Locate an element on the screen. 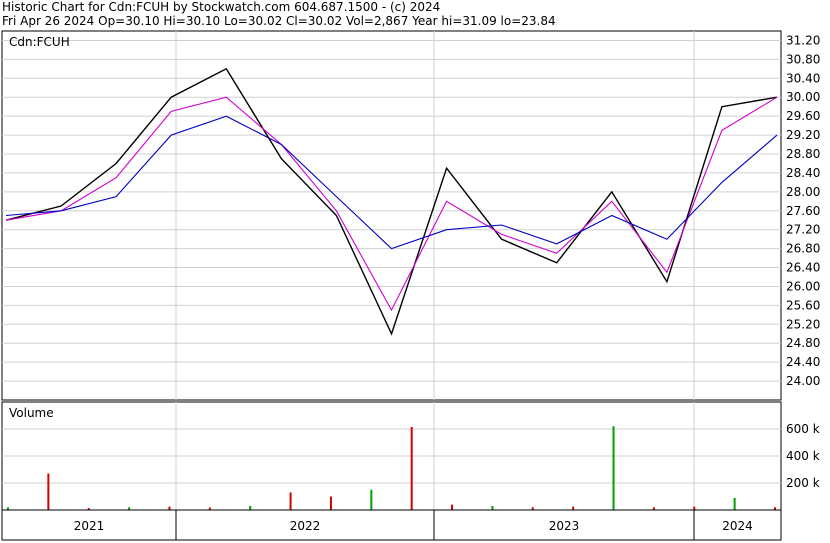 The width and height of the screenshot is (830, 543). price-panel-label: Cdn:FCUH is located at coordinates (39, 42).